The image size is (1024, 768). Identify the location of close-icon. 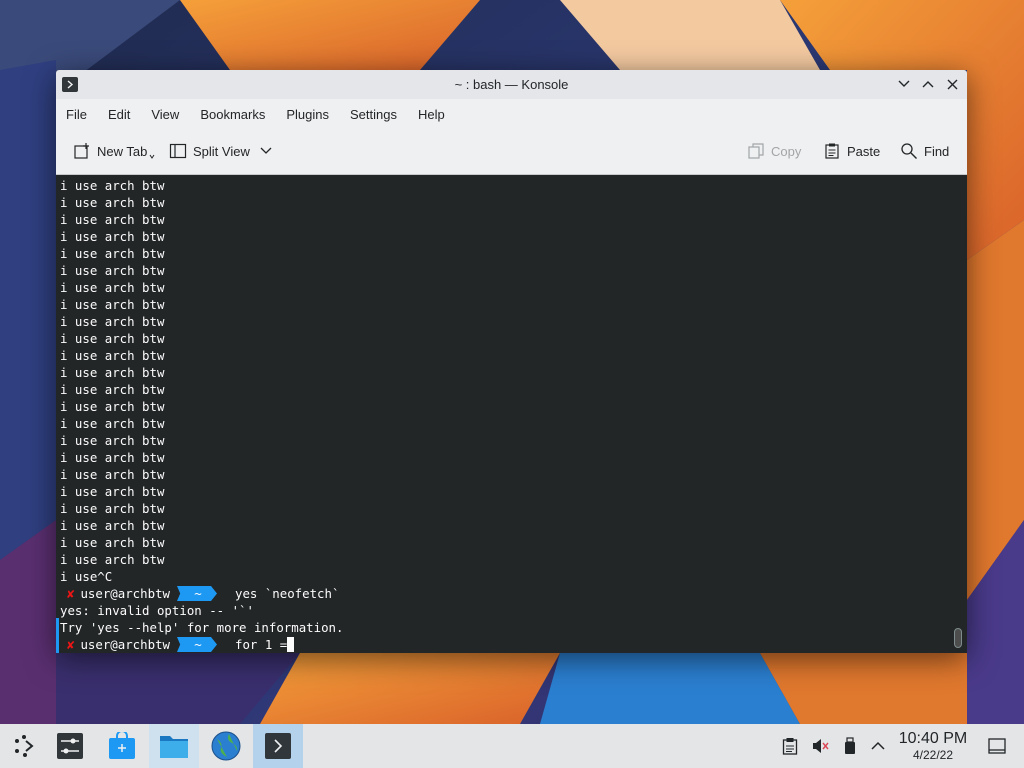
(952, 84).